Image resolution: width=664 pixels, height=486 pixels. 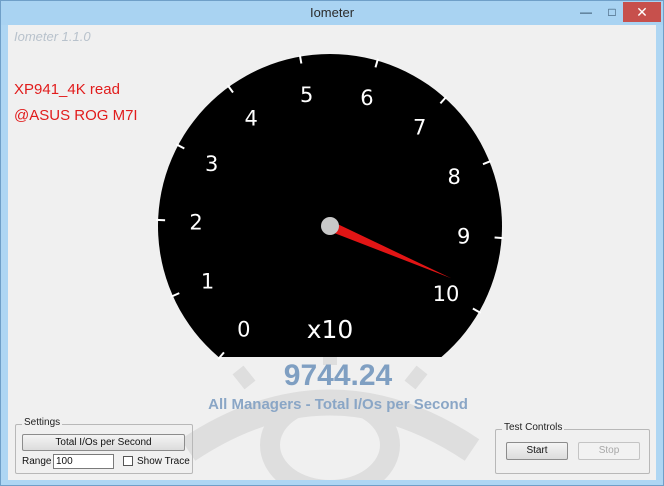 What do you see at coordinates (338, 375) in the screenshot?
I see `readout-value: 9744.24` at bounding box center [338, 375].